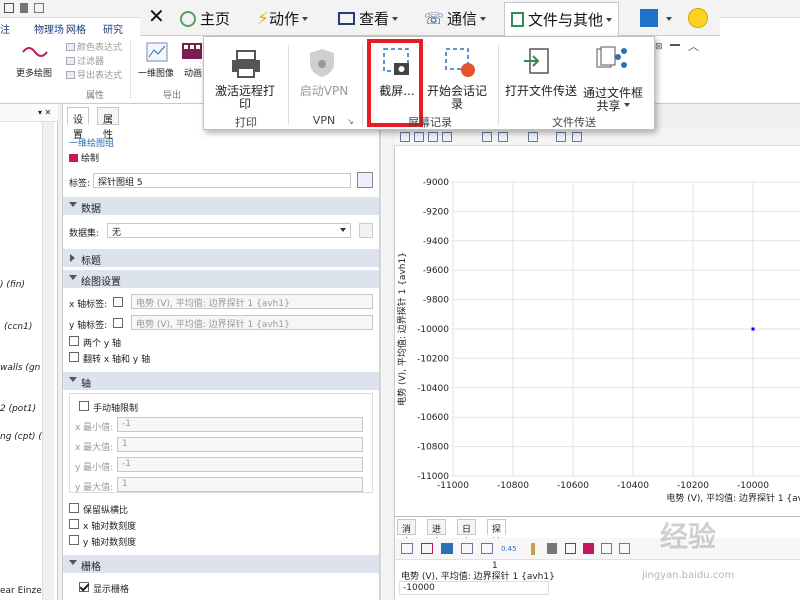 The height and width of the screenshot is (600, 800). I want to click on zoom-in-icon, so click(405, 137).